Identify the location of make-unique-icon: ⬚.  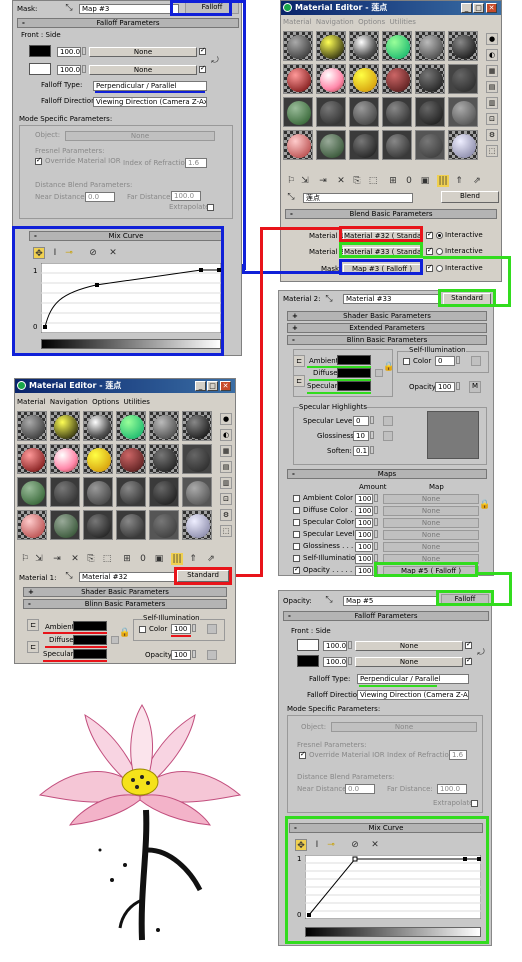
(373, 181).